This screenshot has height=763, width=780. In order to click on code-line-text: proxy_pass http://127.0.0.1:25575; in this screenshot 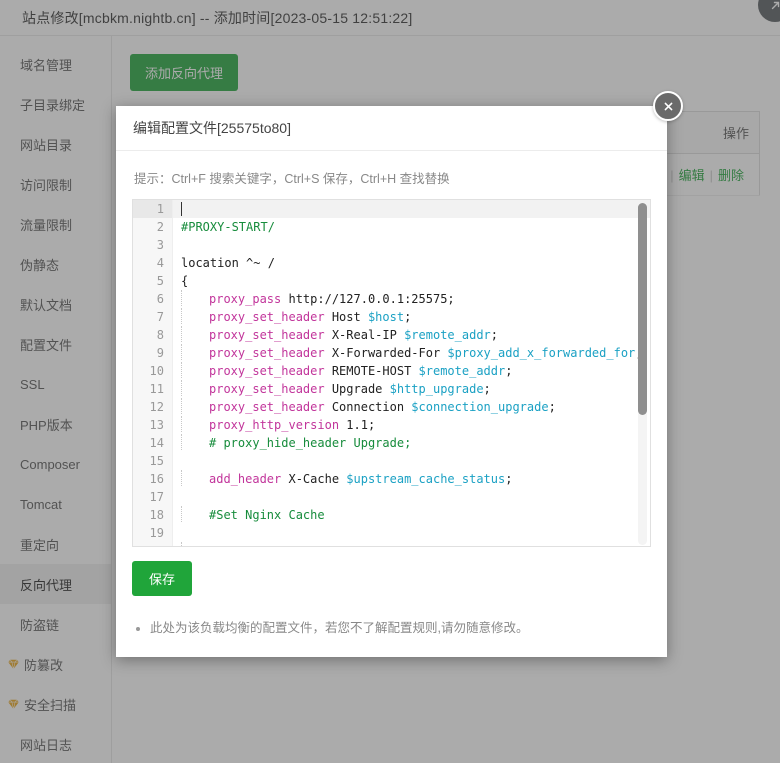, I will do `click(411, 299)`.